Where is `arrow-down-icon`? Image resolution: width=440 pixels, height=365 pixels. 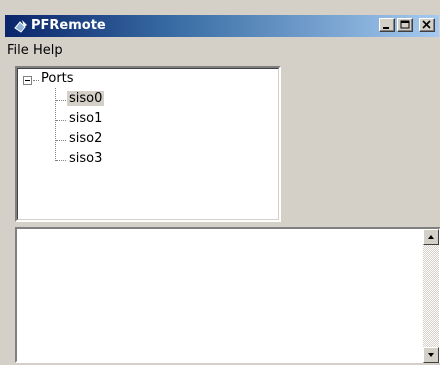
arrow-down-icon is located at coordinates (431, 355).